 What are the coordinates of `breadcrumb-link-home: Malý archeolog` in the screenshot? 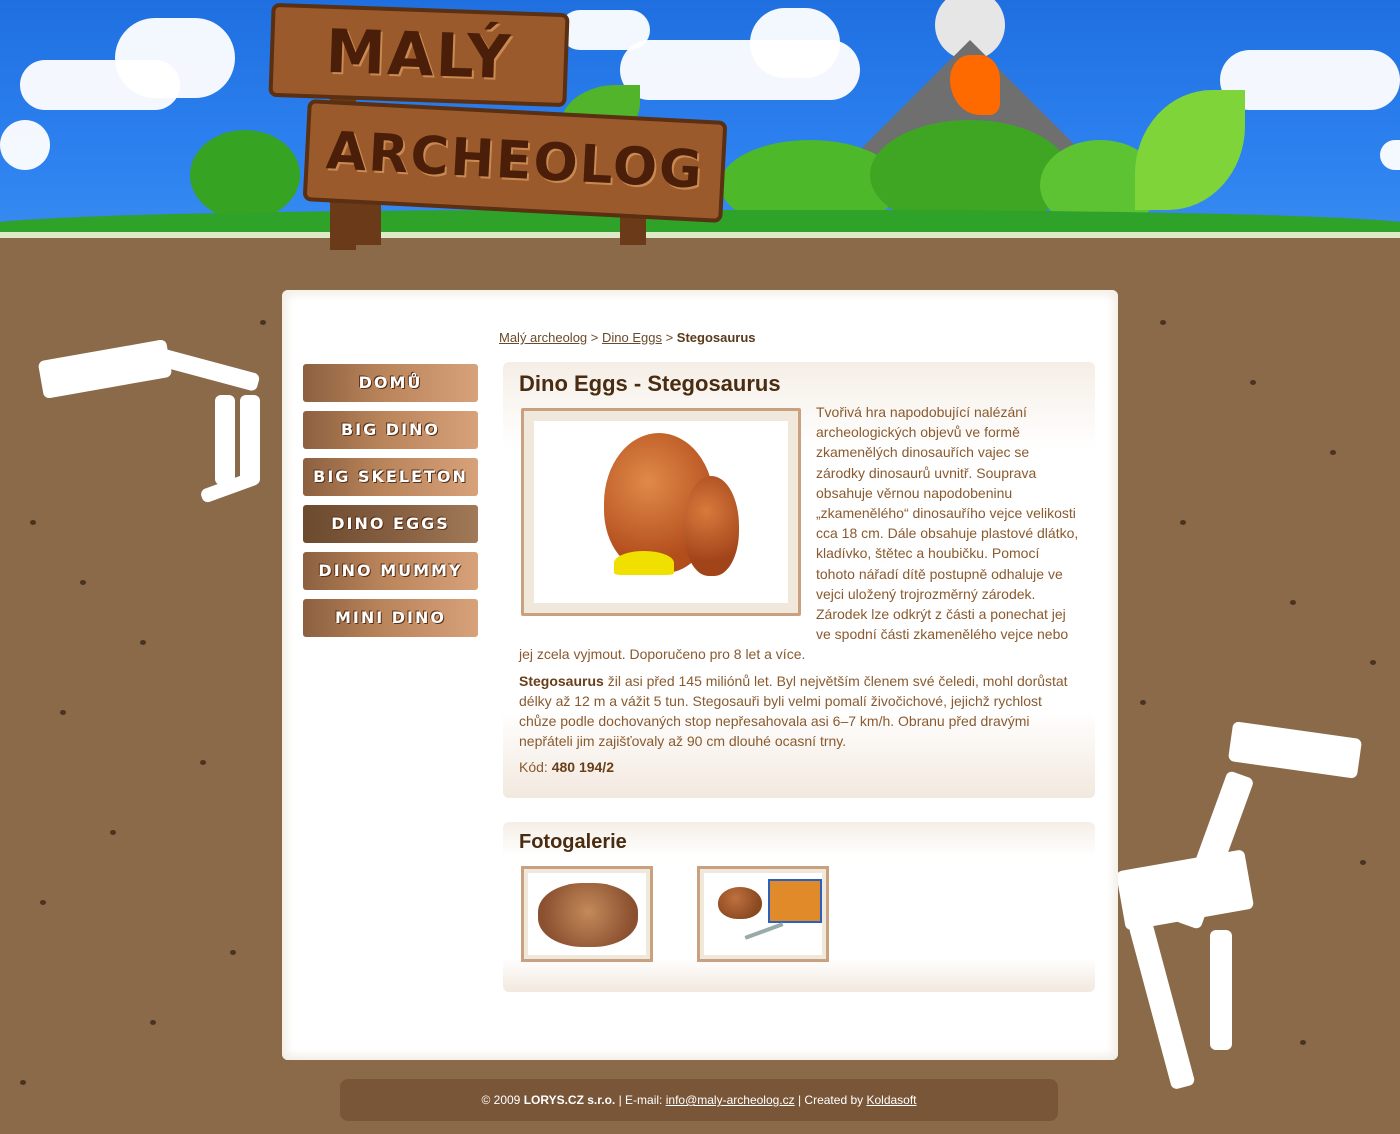 It's located at (543, 337).